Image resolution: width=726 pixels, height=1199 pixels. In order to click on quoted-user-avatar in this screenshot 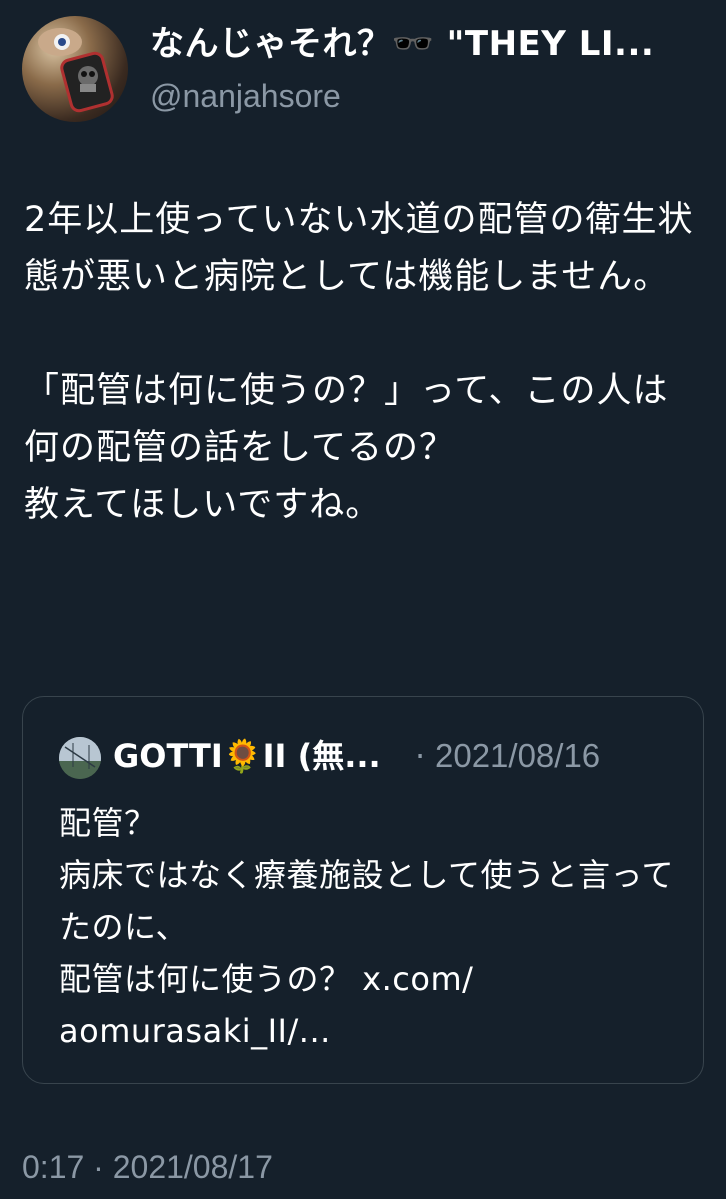, I will do `click(80, 758)`.